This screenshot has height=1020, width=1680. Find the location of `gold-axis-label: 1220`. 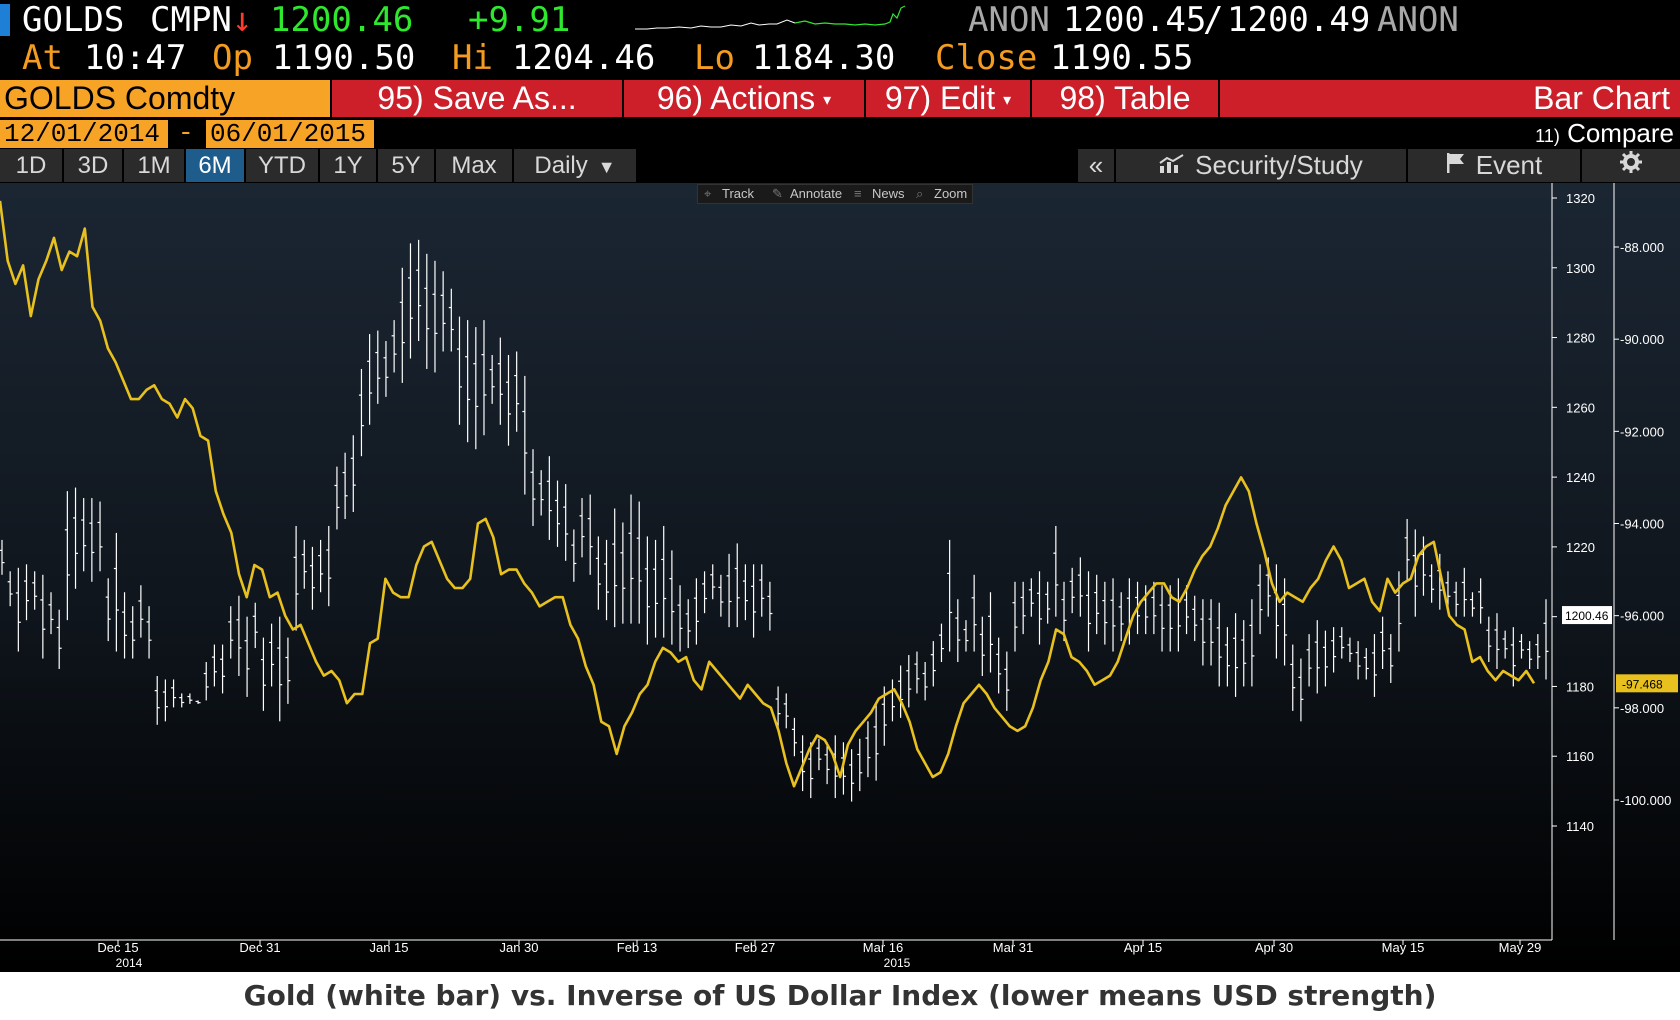

gold-axis-label: 1220 is located at coordinates (1580, 547).